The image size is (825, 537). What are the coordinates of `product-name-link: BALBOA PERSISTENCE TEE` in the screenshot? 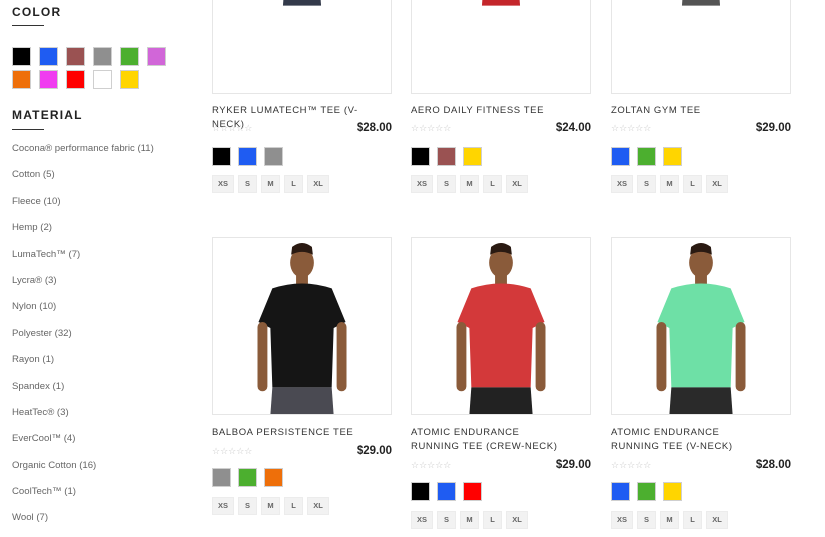 It's located at (292, 433).